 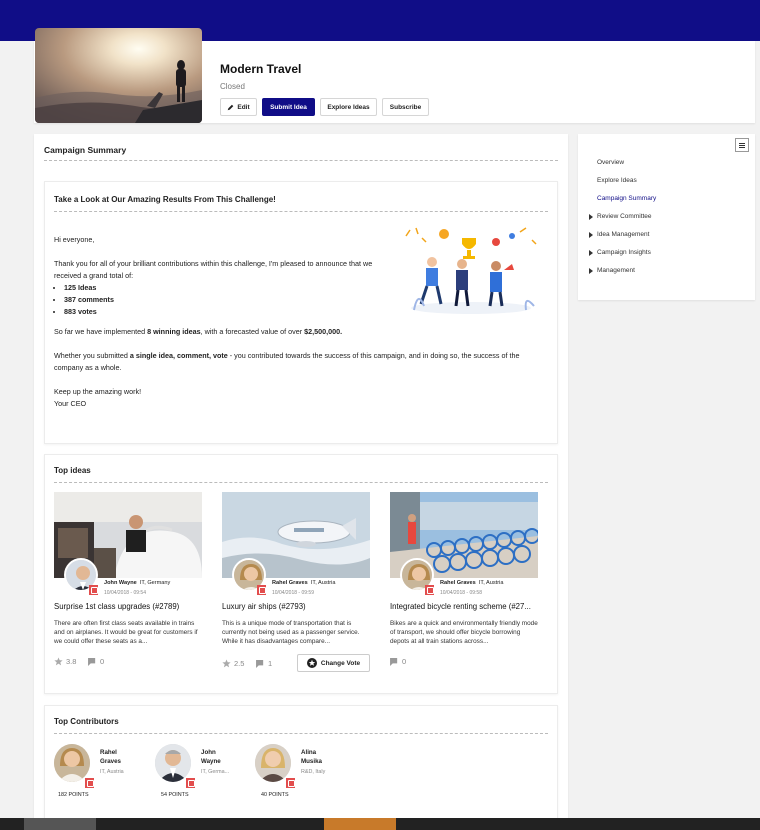 I want to click on submit-idea-button: Submit Idea, so click(x=288, y=107).